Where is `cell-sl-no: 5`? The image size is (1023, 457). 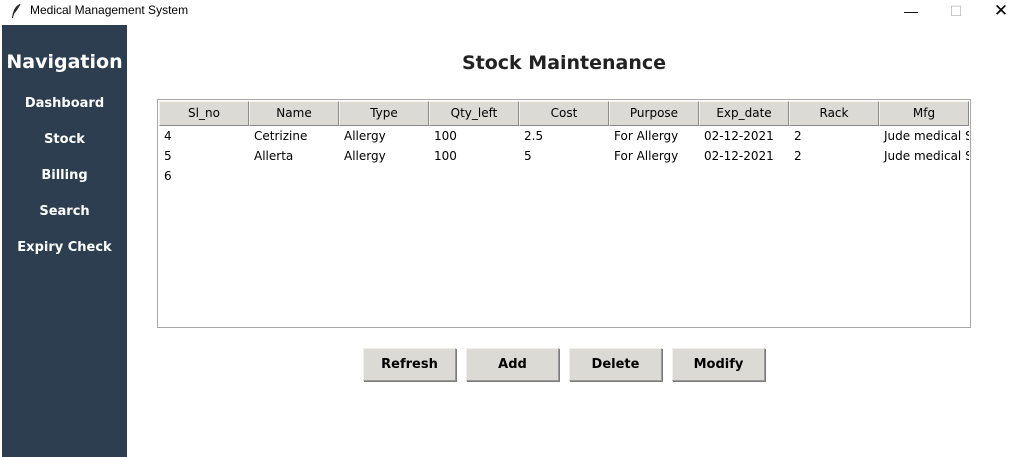
cell-sl-no: 5 is located at coordinates (168, 156).